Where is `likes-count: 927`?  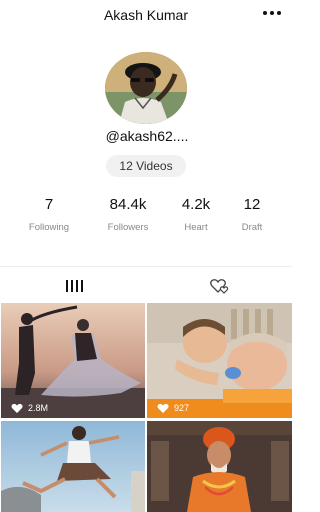
likes-count: 927 is located at coordinates (173, 408).